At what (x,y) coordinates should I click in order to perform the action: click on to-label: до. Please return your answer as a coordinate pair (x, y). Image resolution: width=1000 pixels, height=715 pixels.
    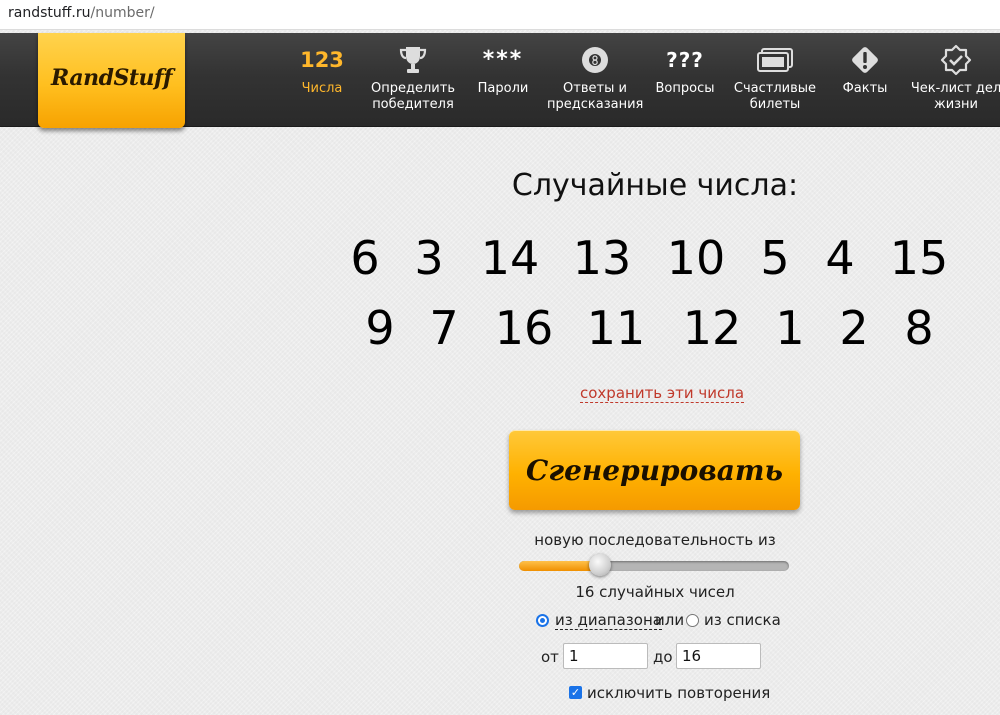
    Looking at the image, I should click on (663, 657).